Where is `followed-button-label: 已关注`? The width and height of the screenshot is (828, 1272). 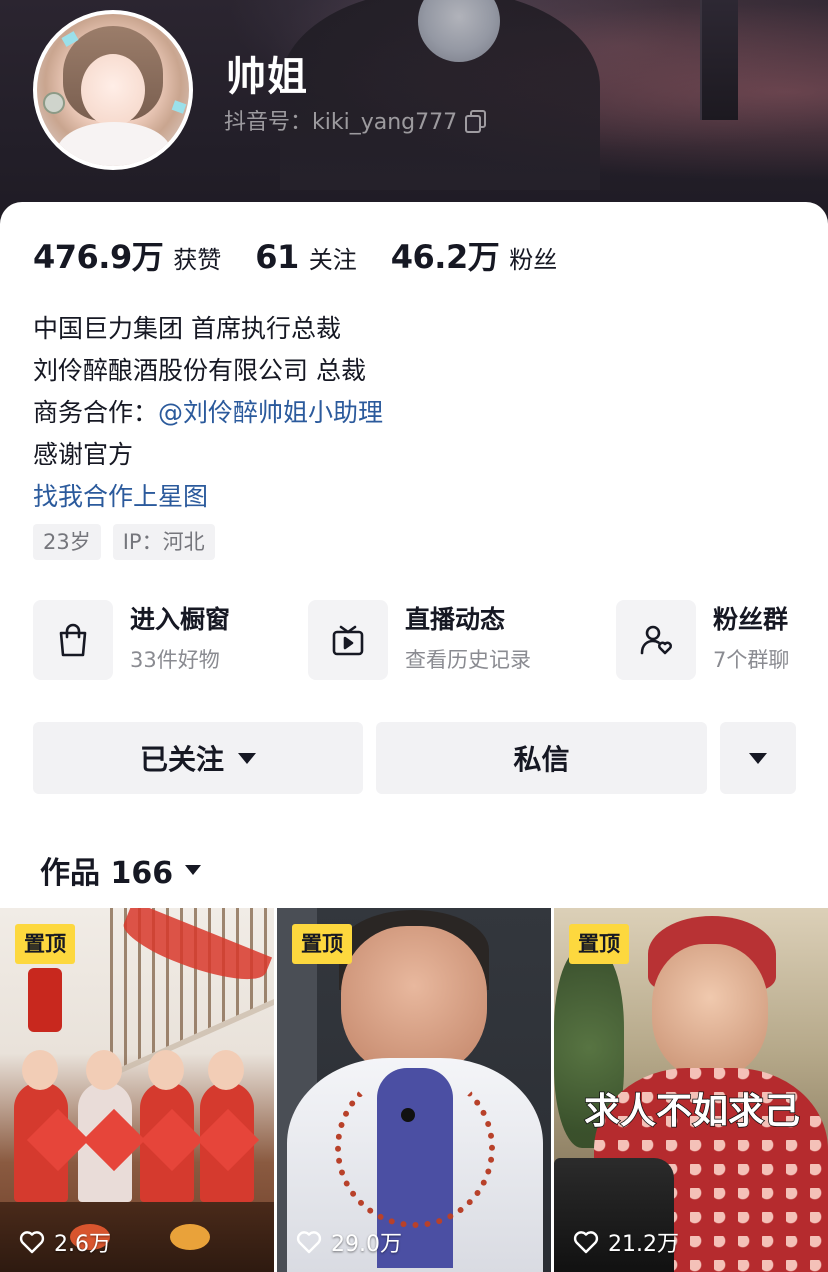
followed-button-label: 已关注 is located at coordinates (181, 759).